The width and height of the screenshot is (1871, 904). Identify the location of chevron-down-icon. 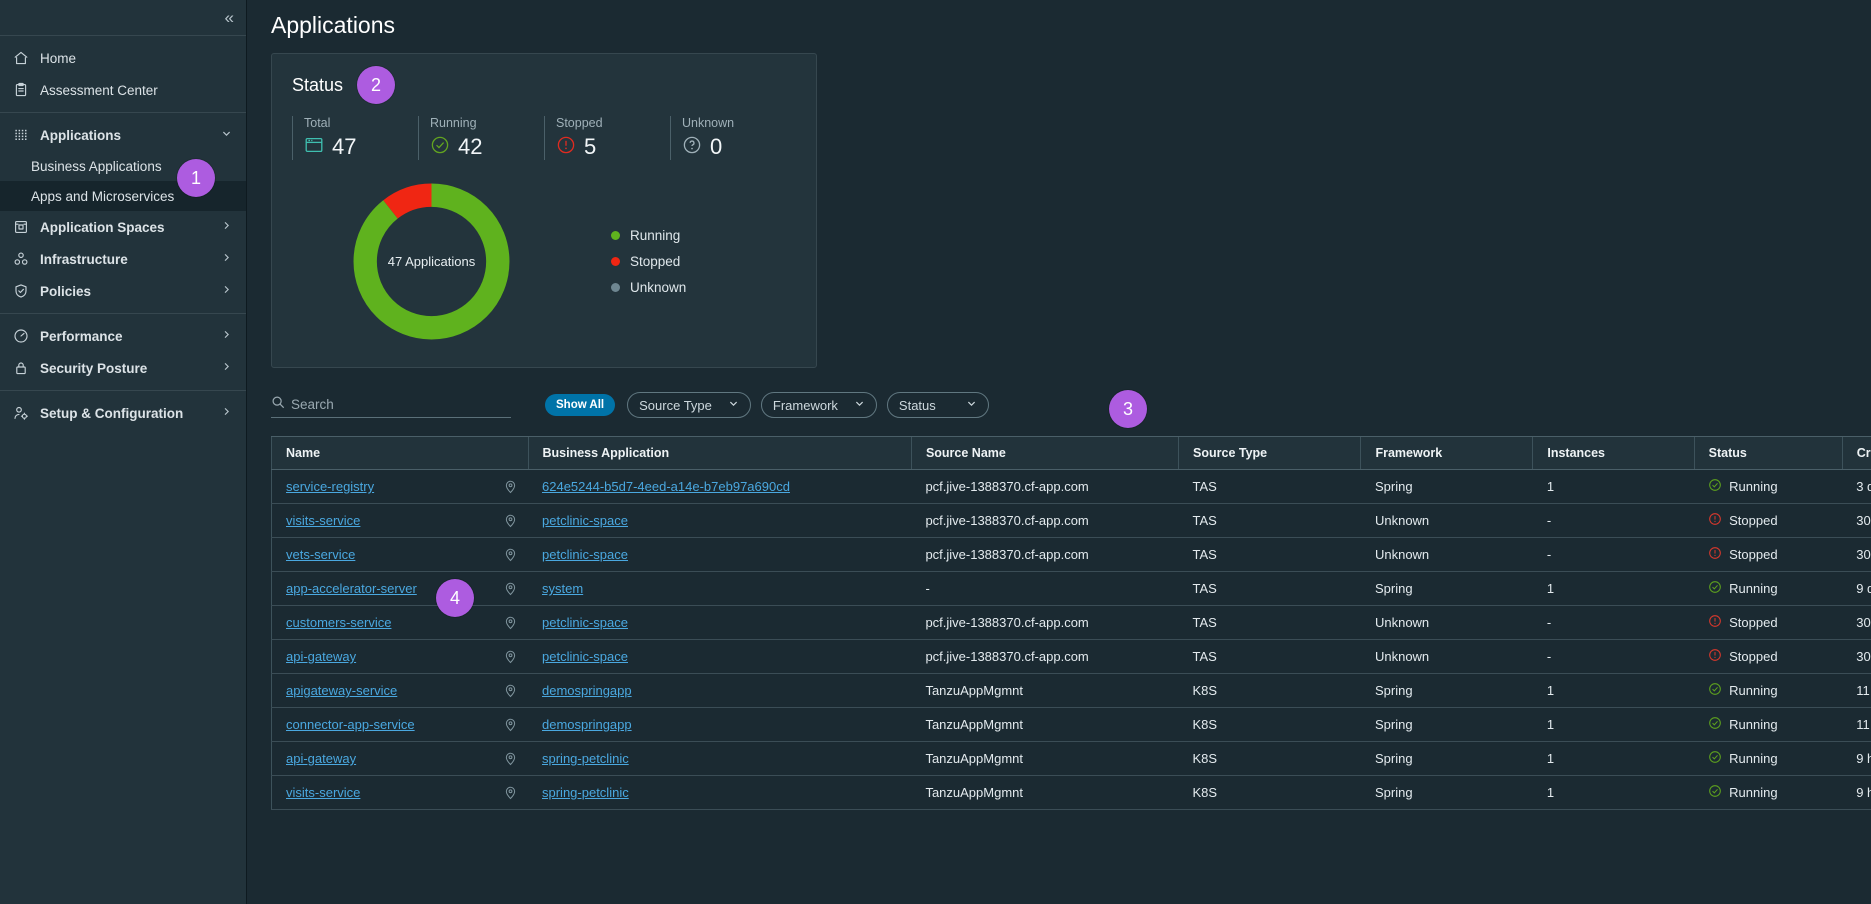
(226, 135).